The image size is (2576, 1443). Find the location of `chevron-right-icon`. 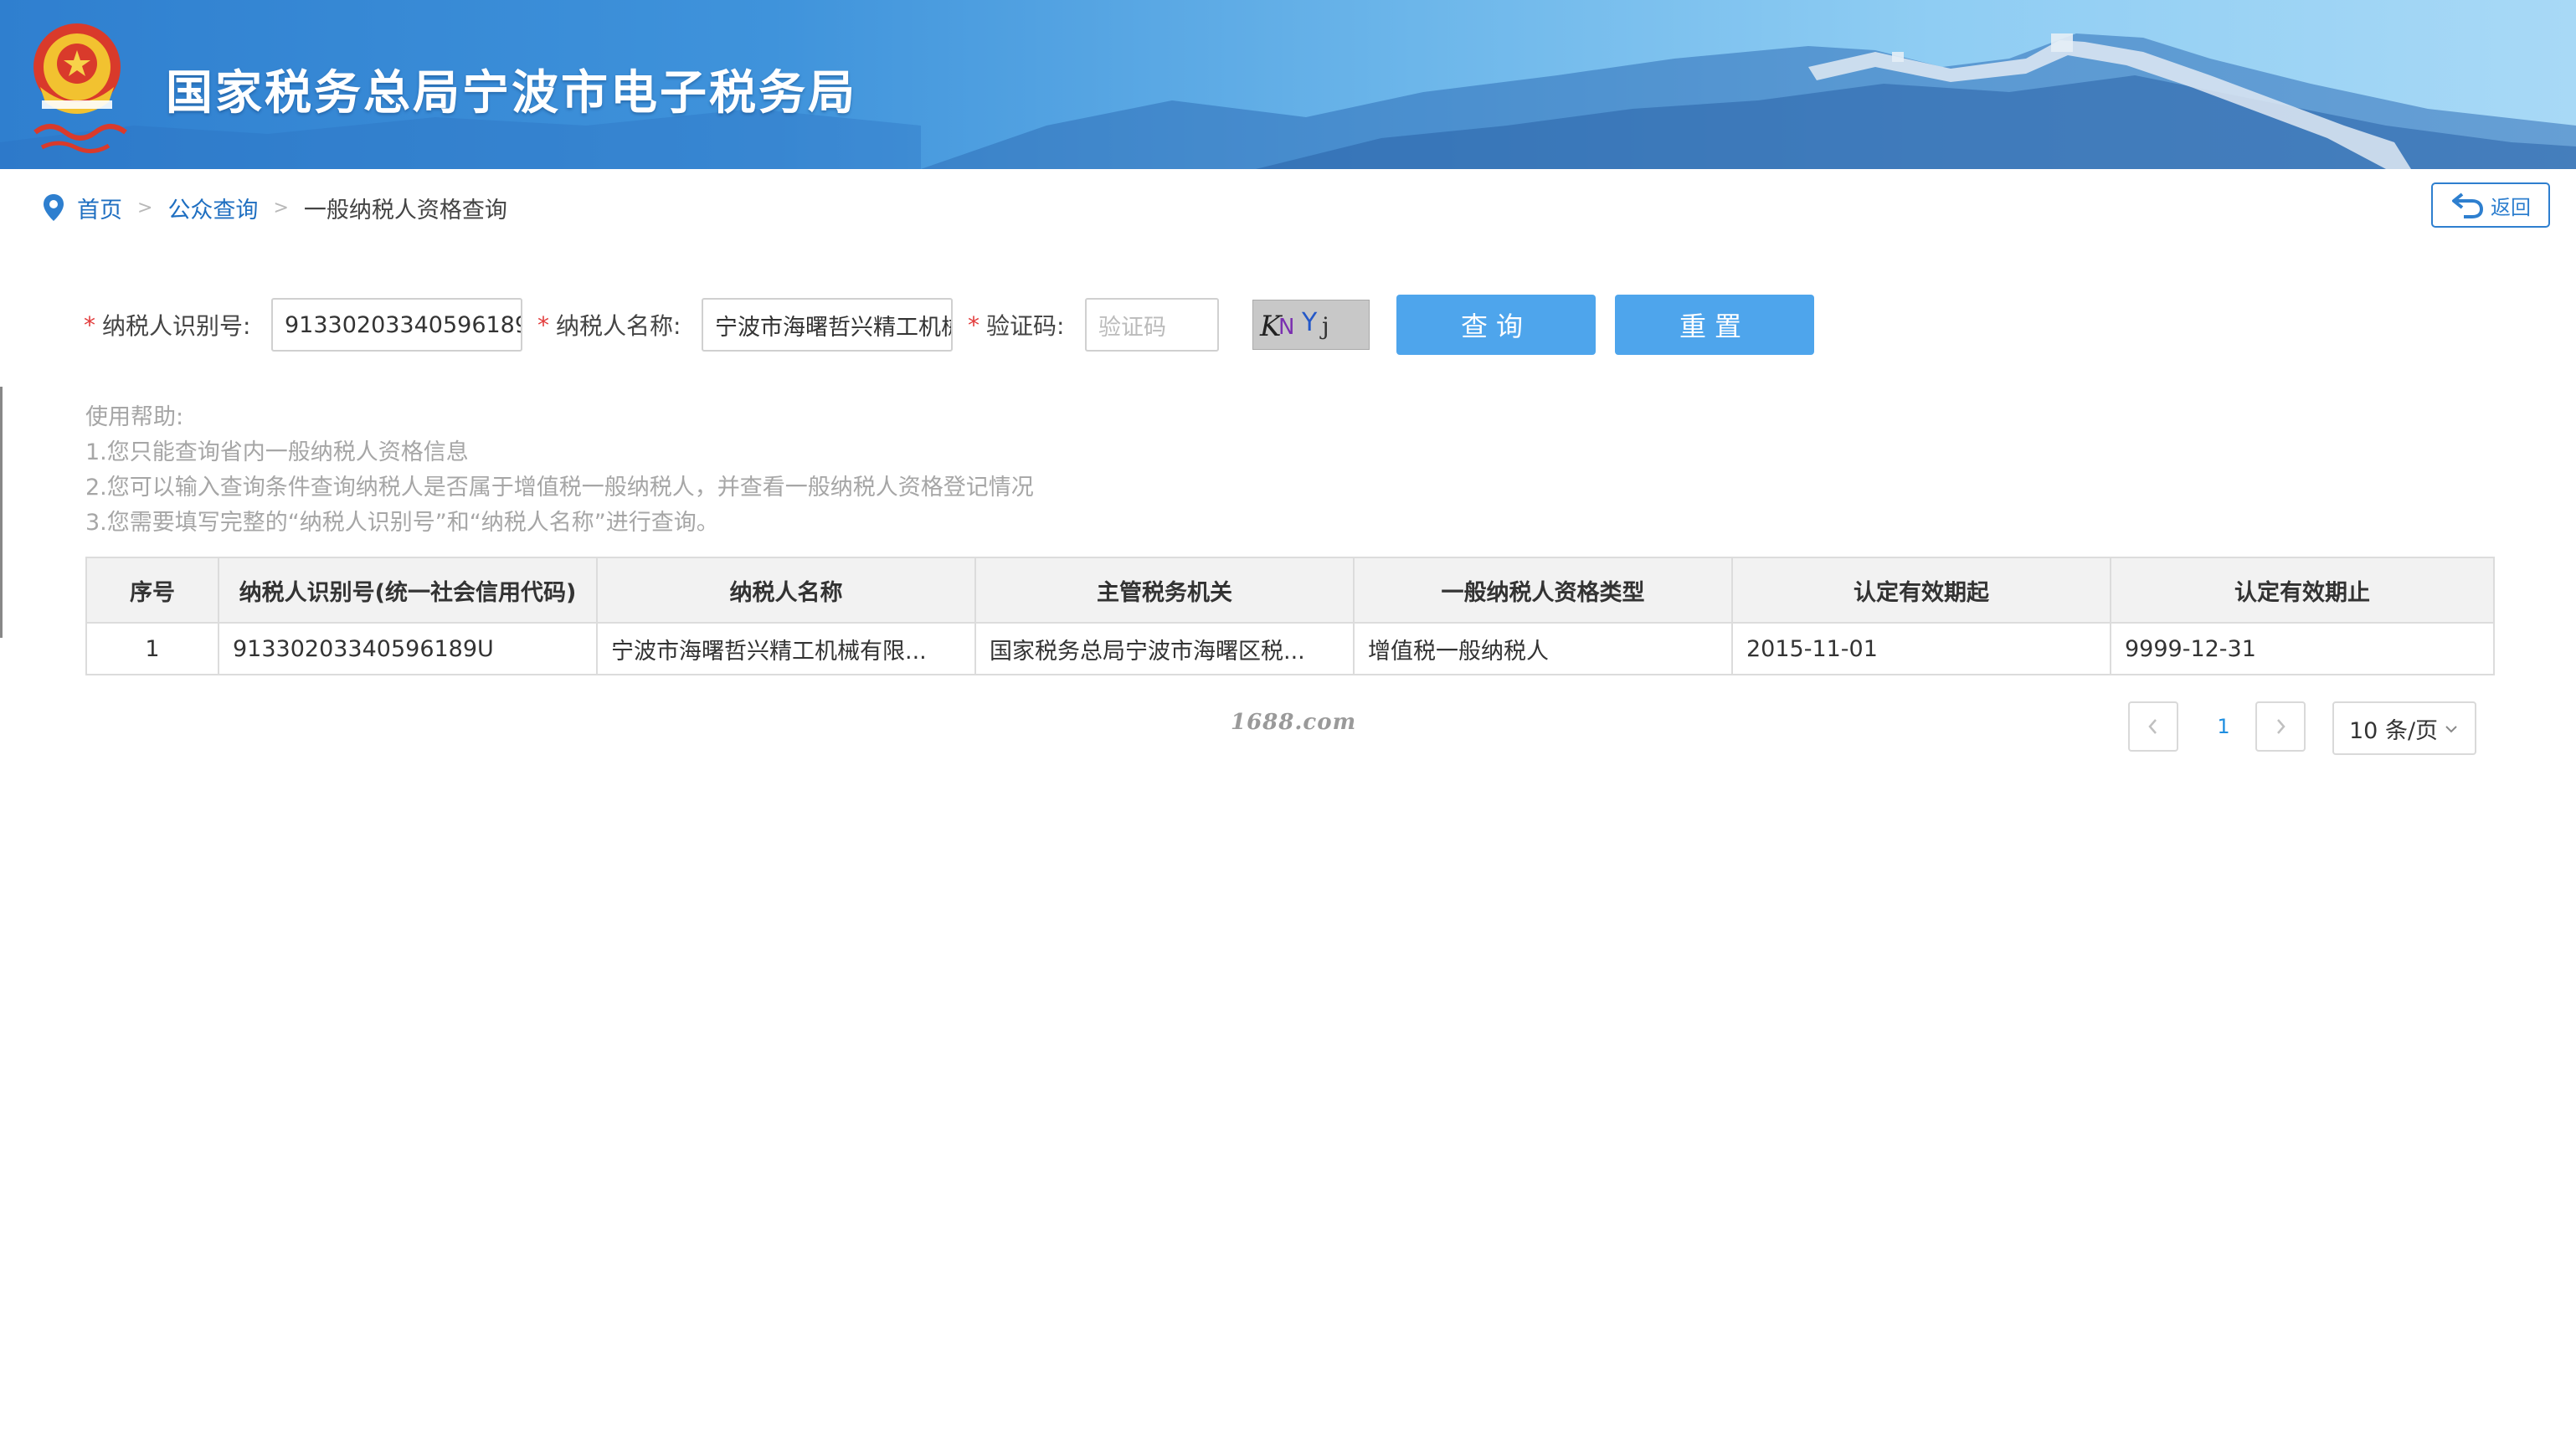

chevron-right-icon is located at coordinates (2281, 726).